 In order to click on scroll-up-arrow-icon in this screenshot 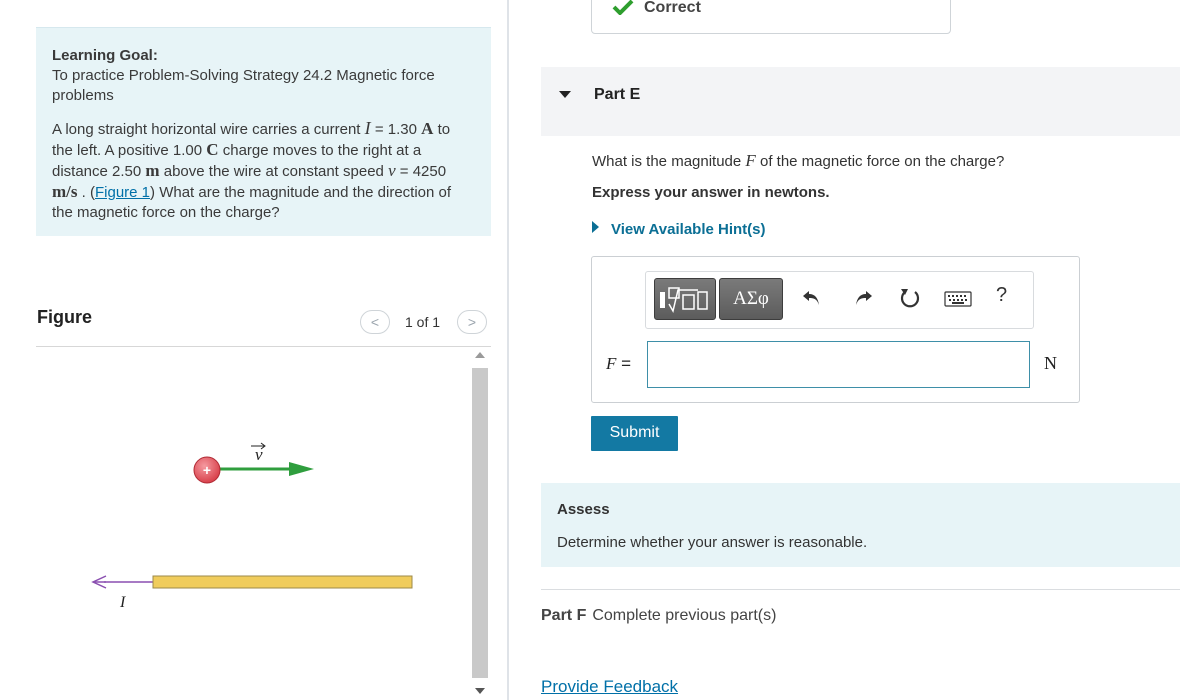, I will do `click(480, 355)`.